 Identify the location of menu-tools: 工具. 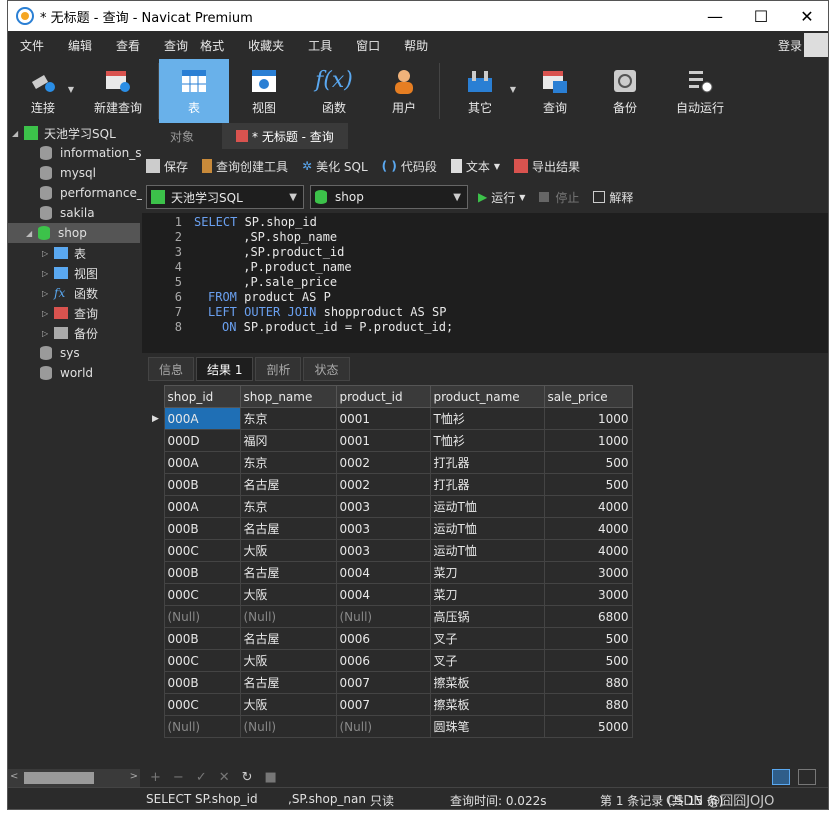
(320, 45).